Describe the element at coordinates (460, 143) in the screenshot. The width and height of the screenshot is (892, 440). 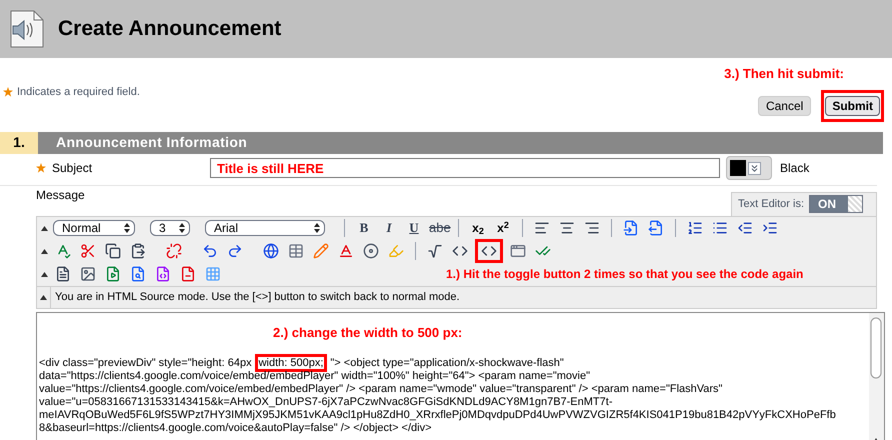
I see `section-title: Announcement Information` at that location.